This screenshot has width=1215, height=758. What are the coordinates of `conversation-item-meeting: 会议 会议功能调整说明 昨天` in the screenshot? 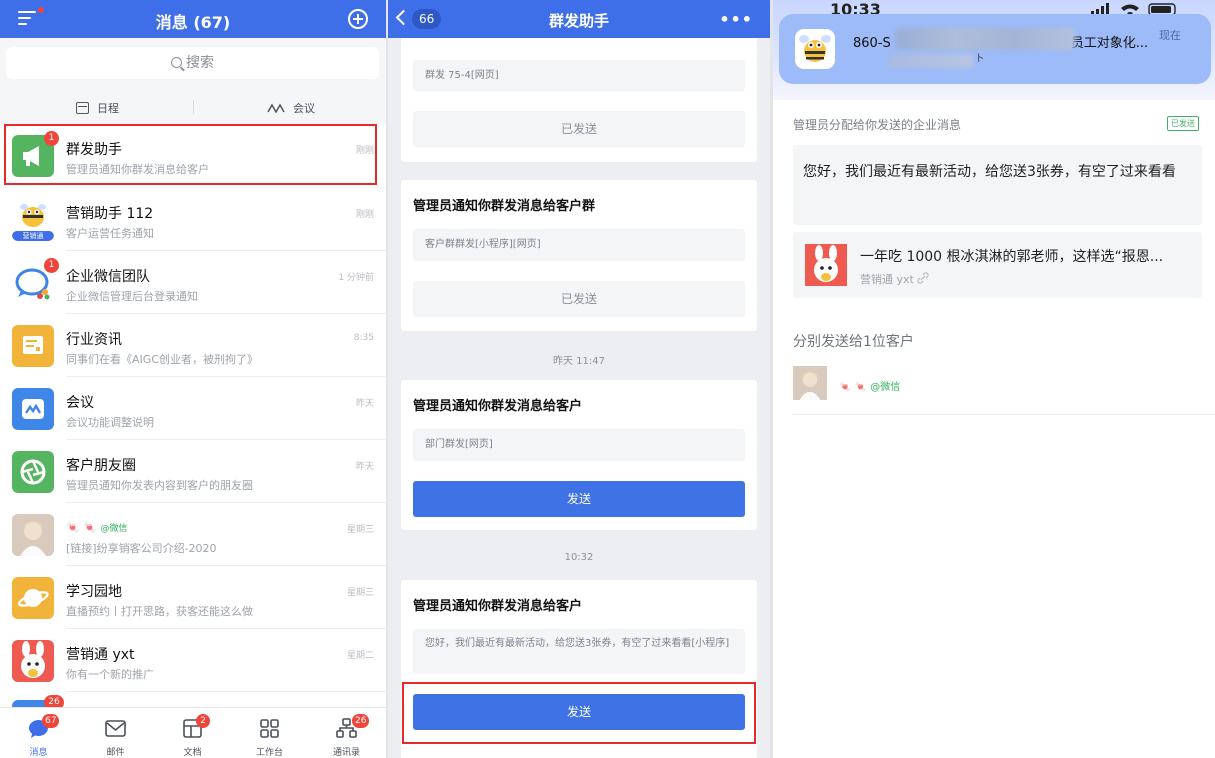 It's located at (193, 408).